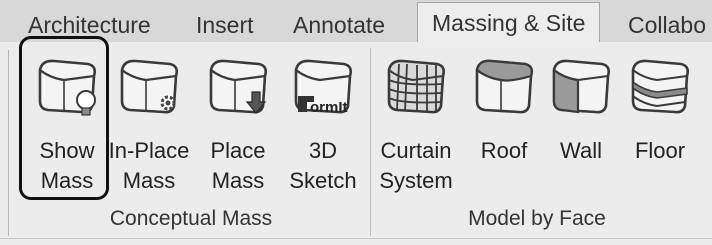 This screenshot has height=245, width=712. What do you see at coordinates (660, 126) in the screenshot?
I see `floor-by-face-button: Floor` at bounding box center [660, 126].